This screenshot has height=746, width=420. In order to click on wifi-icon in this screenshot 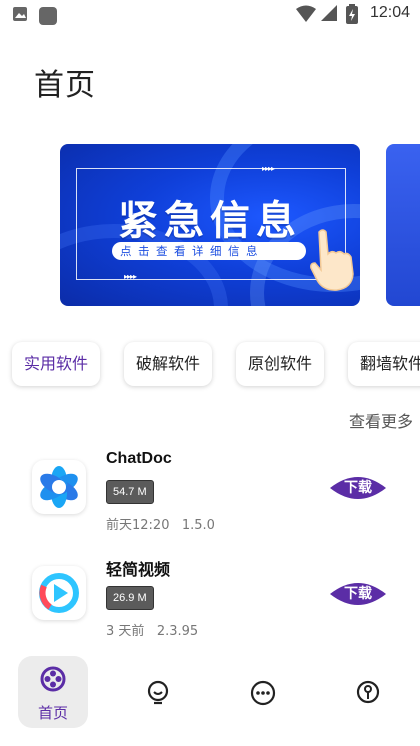, I will do `click(306, 13)`.